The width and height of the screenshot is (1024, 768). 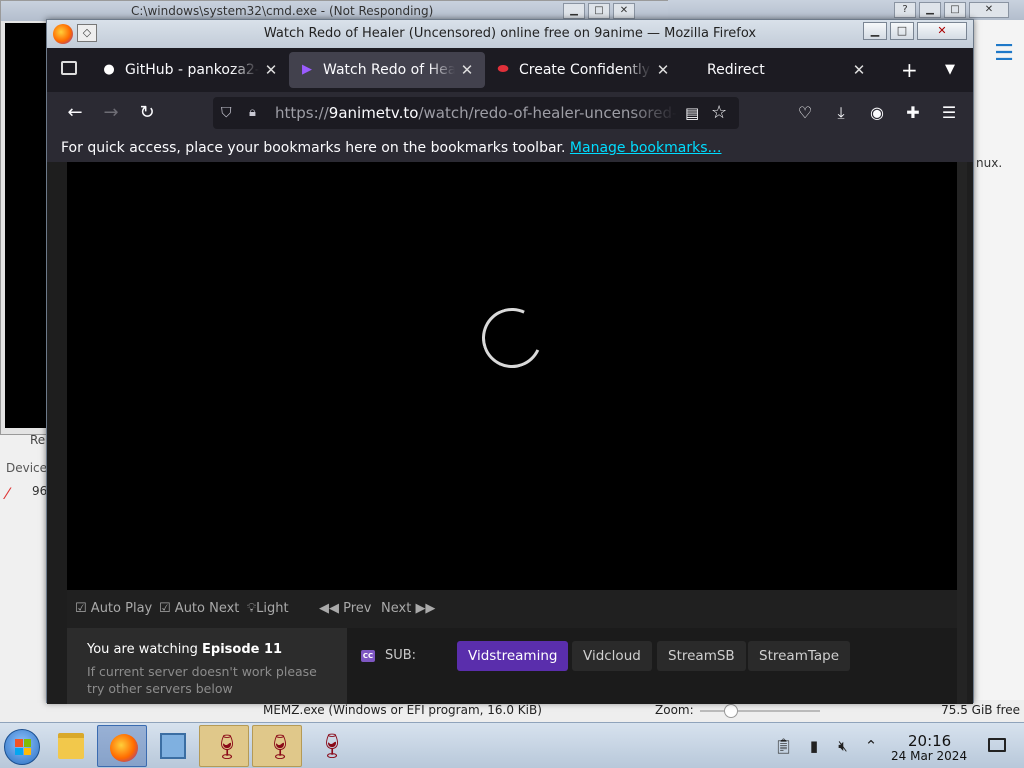 I want to click on battery-icon: ▮, so click(x=814, y=746).